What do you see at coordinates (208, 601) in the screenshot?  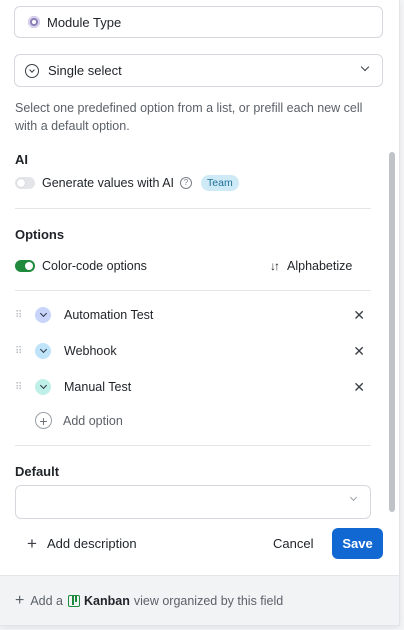 I see `add-view-suffix: view organized by this field` at bounding box center [208, 601].